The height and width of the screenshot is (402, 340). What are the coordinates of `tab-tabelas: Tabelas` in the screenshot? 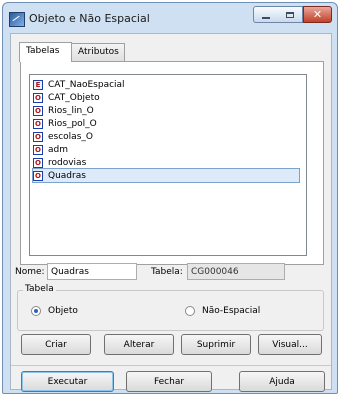 It's located at (45, 52).